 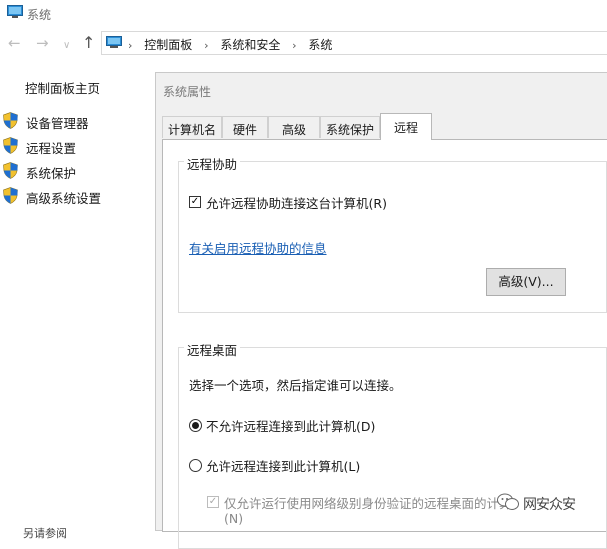 I want to click on breadcrumb: › 控制面板 › 系统和安全 › 系统, so click(x=230, y=44).